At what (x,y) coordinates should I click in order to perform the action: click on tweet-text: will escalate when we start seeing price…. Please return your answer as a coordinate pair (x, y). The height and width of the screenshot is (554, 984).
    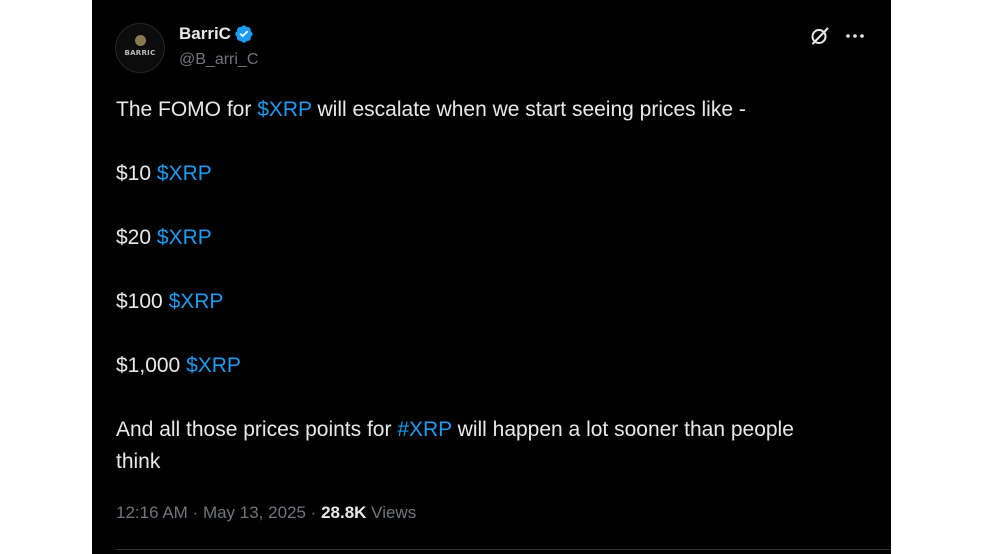
    Looking at the image, I should click on (528, 109).